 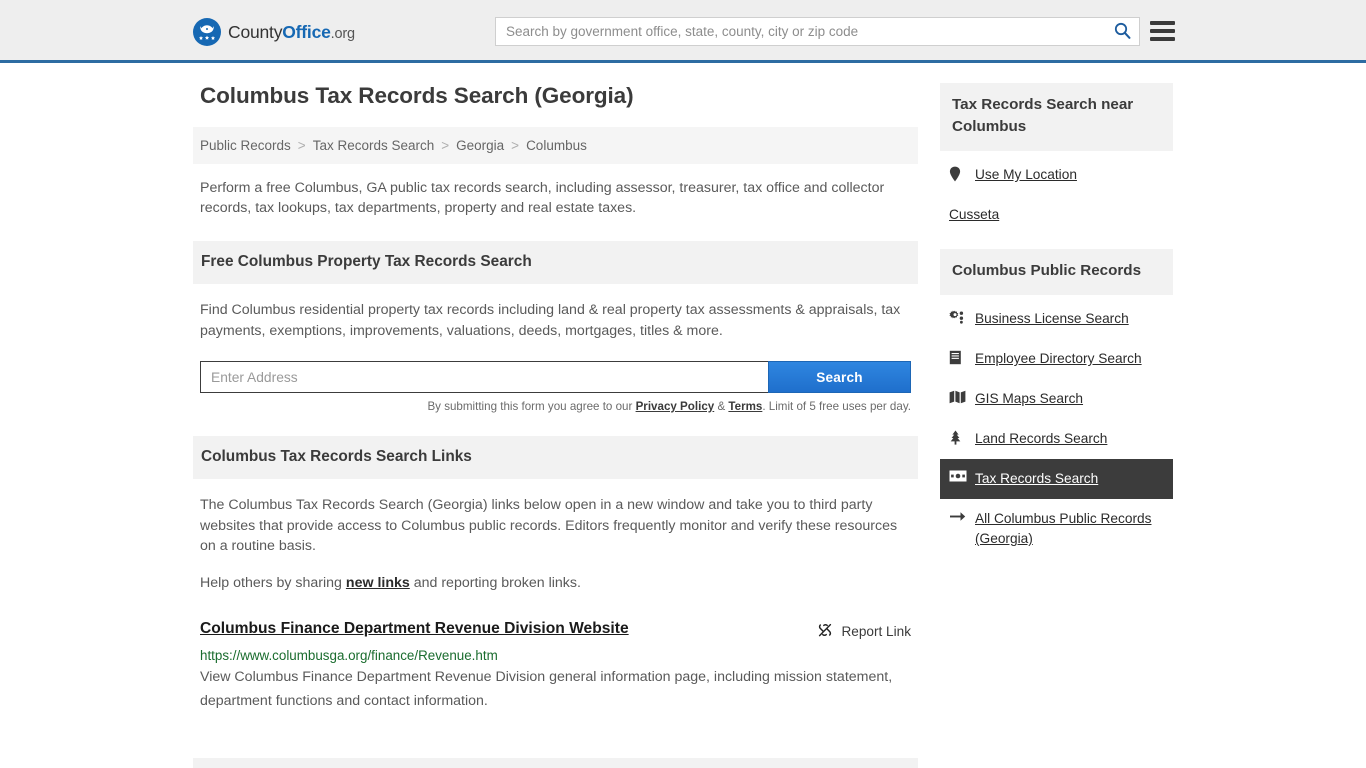 I want to click on arrow-right-icon, so click(x=958, y=516).